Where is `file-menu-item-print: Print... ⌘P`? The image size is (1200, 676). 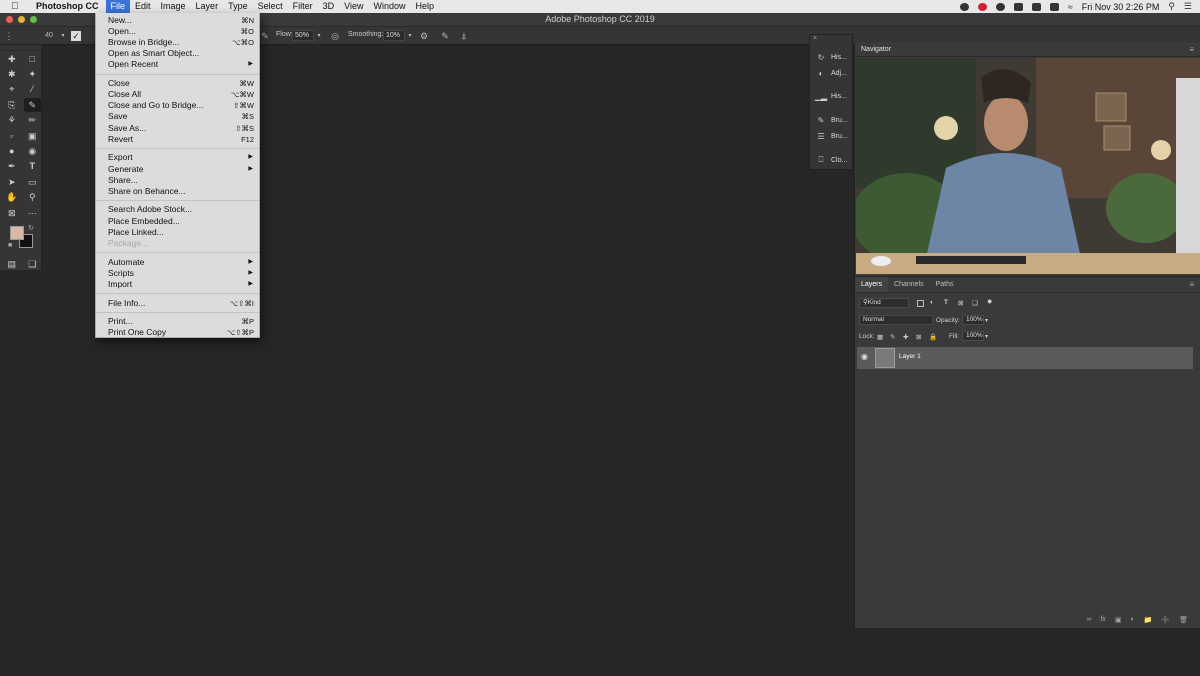
file-menu-item-print: Print... ⌘P is located at coordinates (177, 321).